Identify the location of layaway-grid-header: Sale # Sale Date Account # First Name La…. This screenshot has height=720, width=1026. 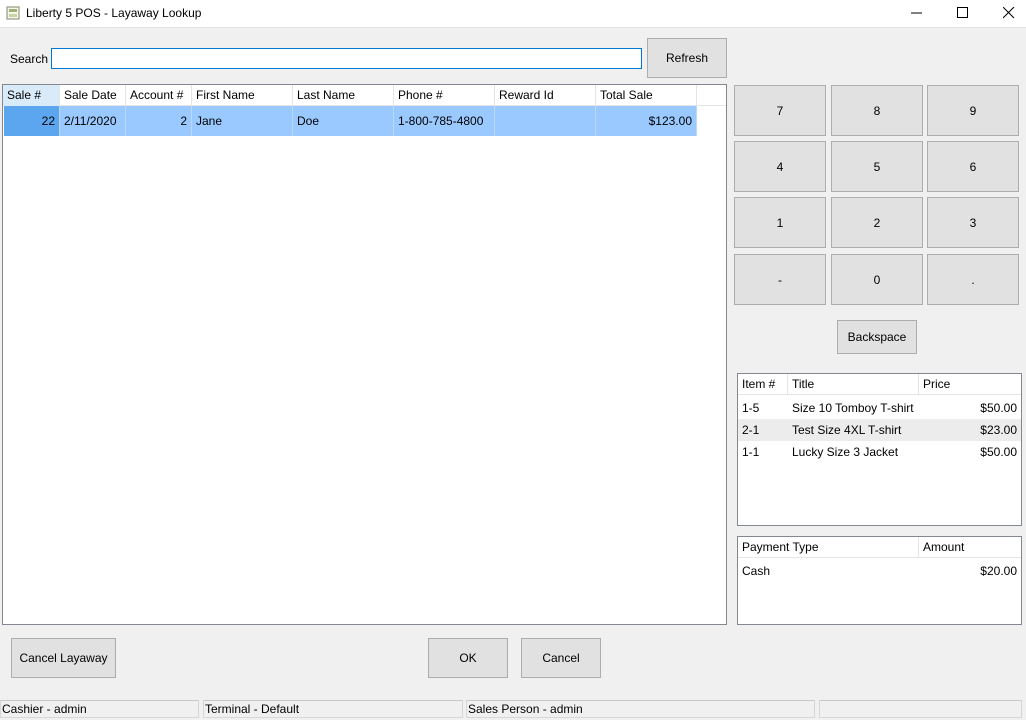
(364, 95).